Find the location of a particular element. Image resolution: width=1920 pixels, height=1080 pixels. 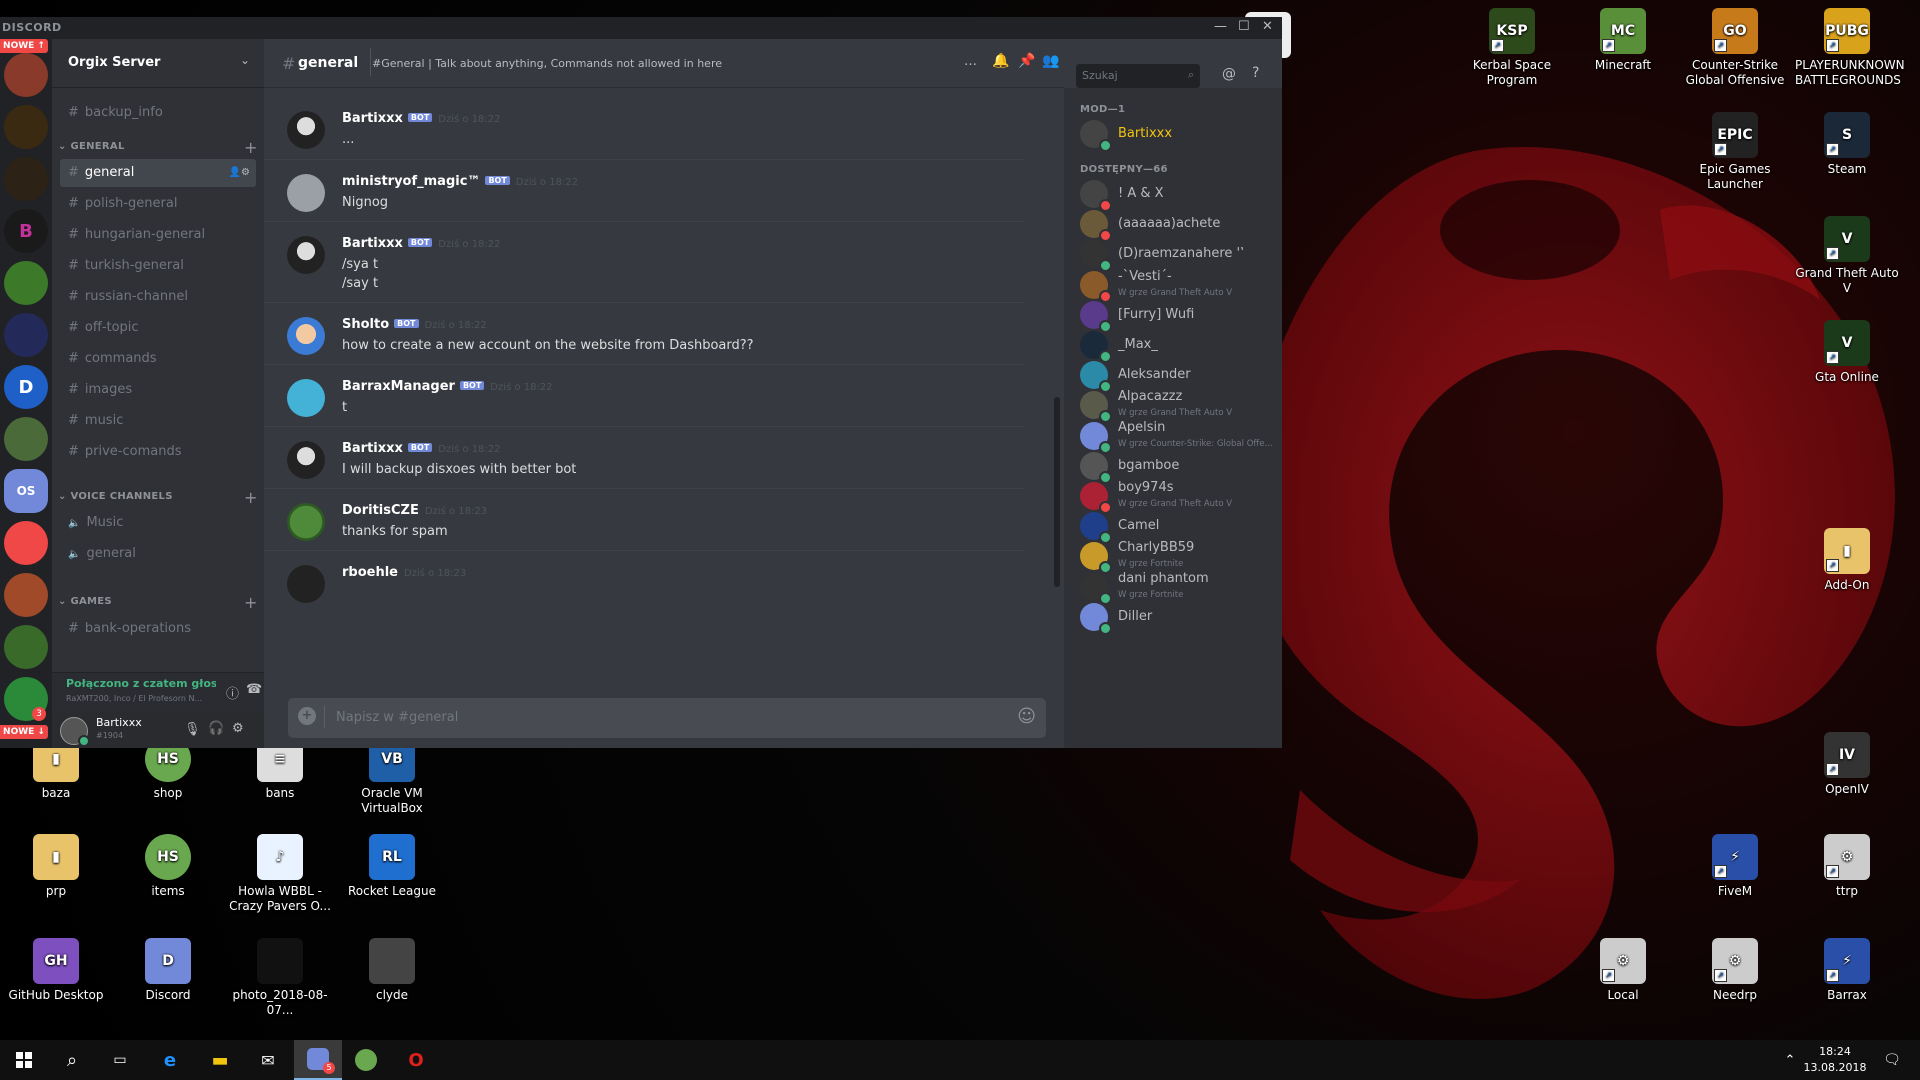

member-item: [Furry] Wufi is located at coordinates (1180, 316).